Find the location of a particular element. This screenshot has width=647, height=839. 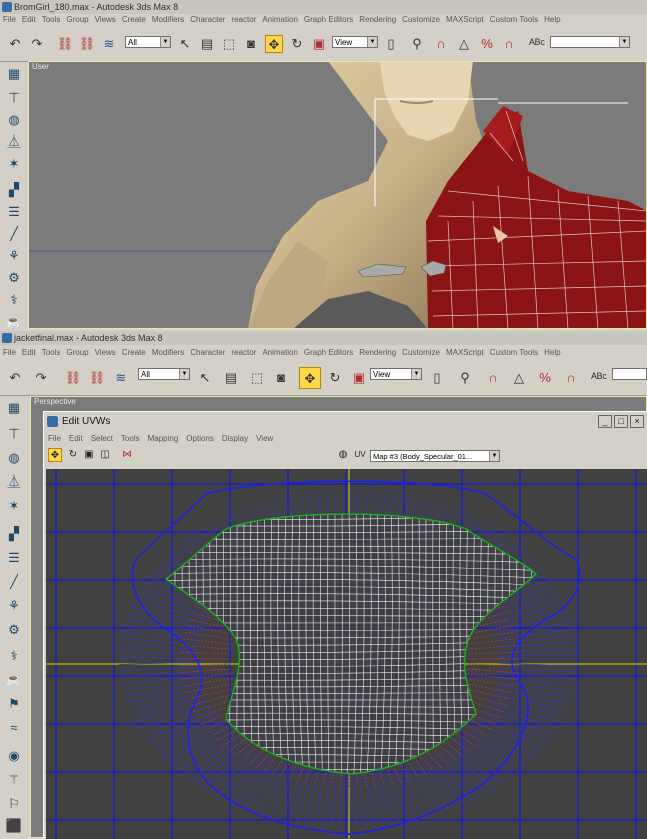

selection-filter-dropdown: All ▼ is located at coordinates (148, 42).